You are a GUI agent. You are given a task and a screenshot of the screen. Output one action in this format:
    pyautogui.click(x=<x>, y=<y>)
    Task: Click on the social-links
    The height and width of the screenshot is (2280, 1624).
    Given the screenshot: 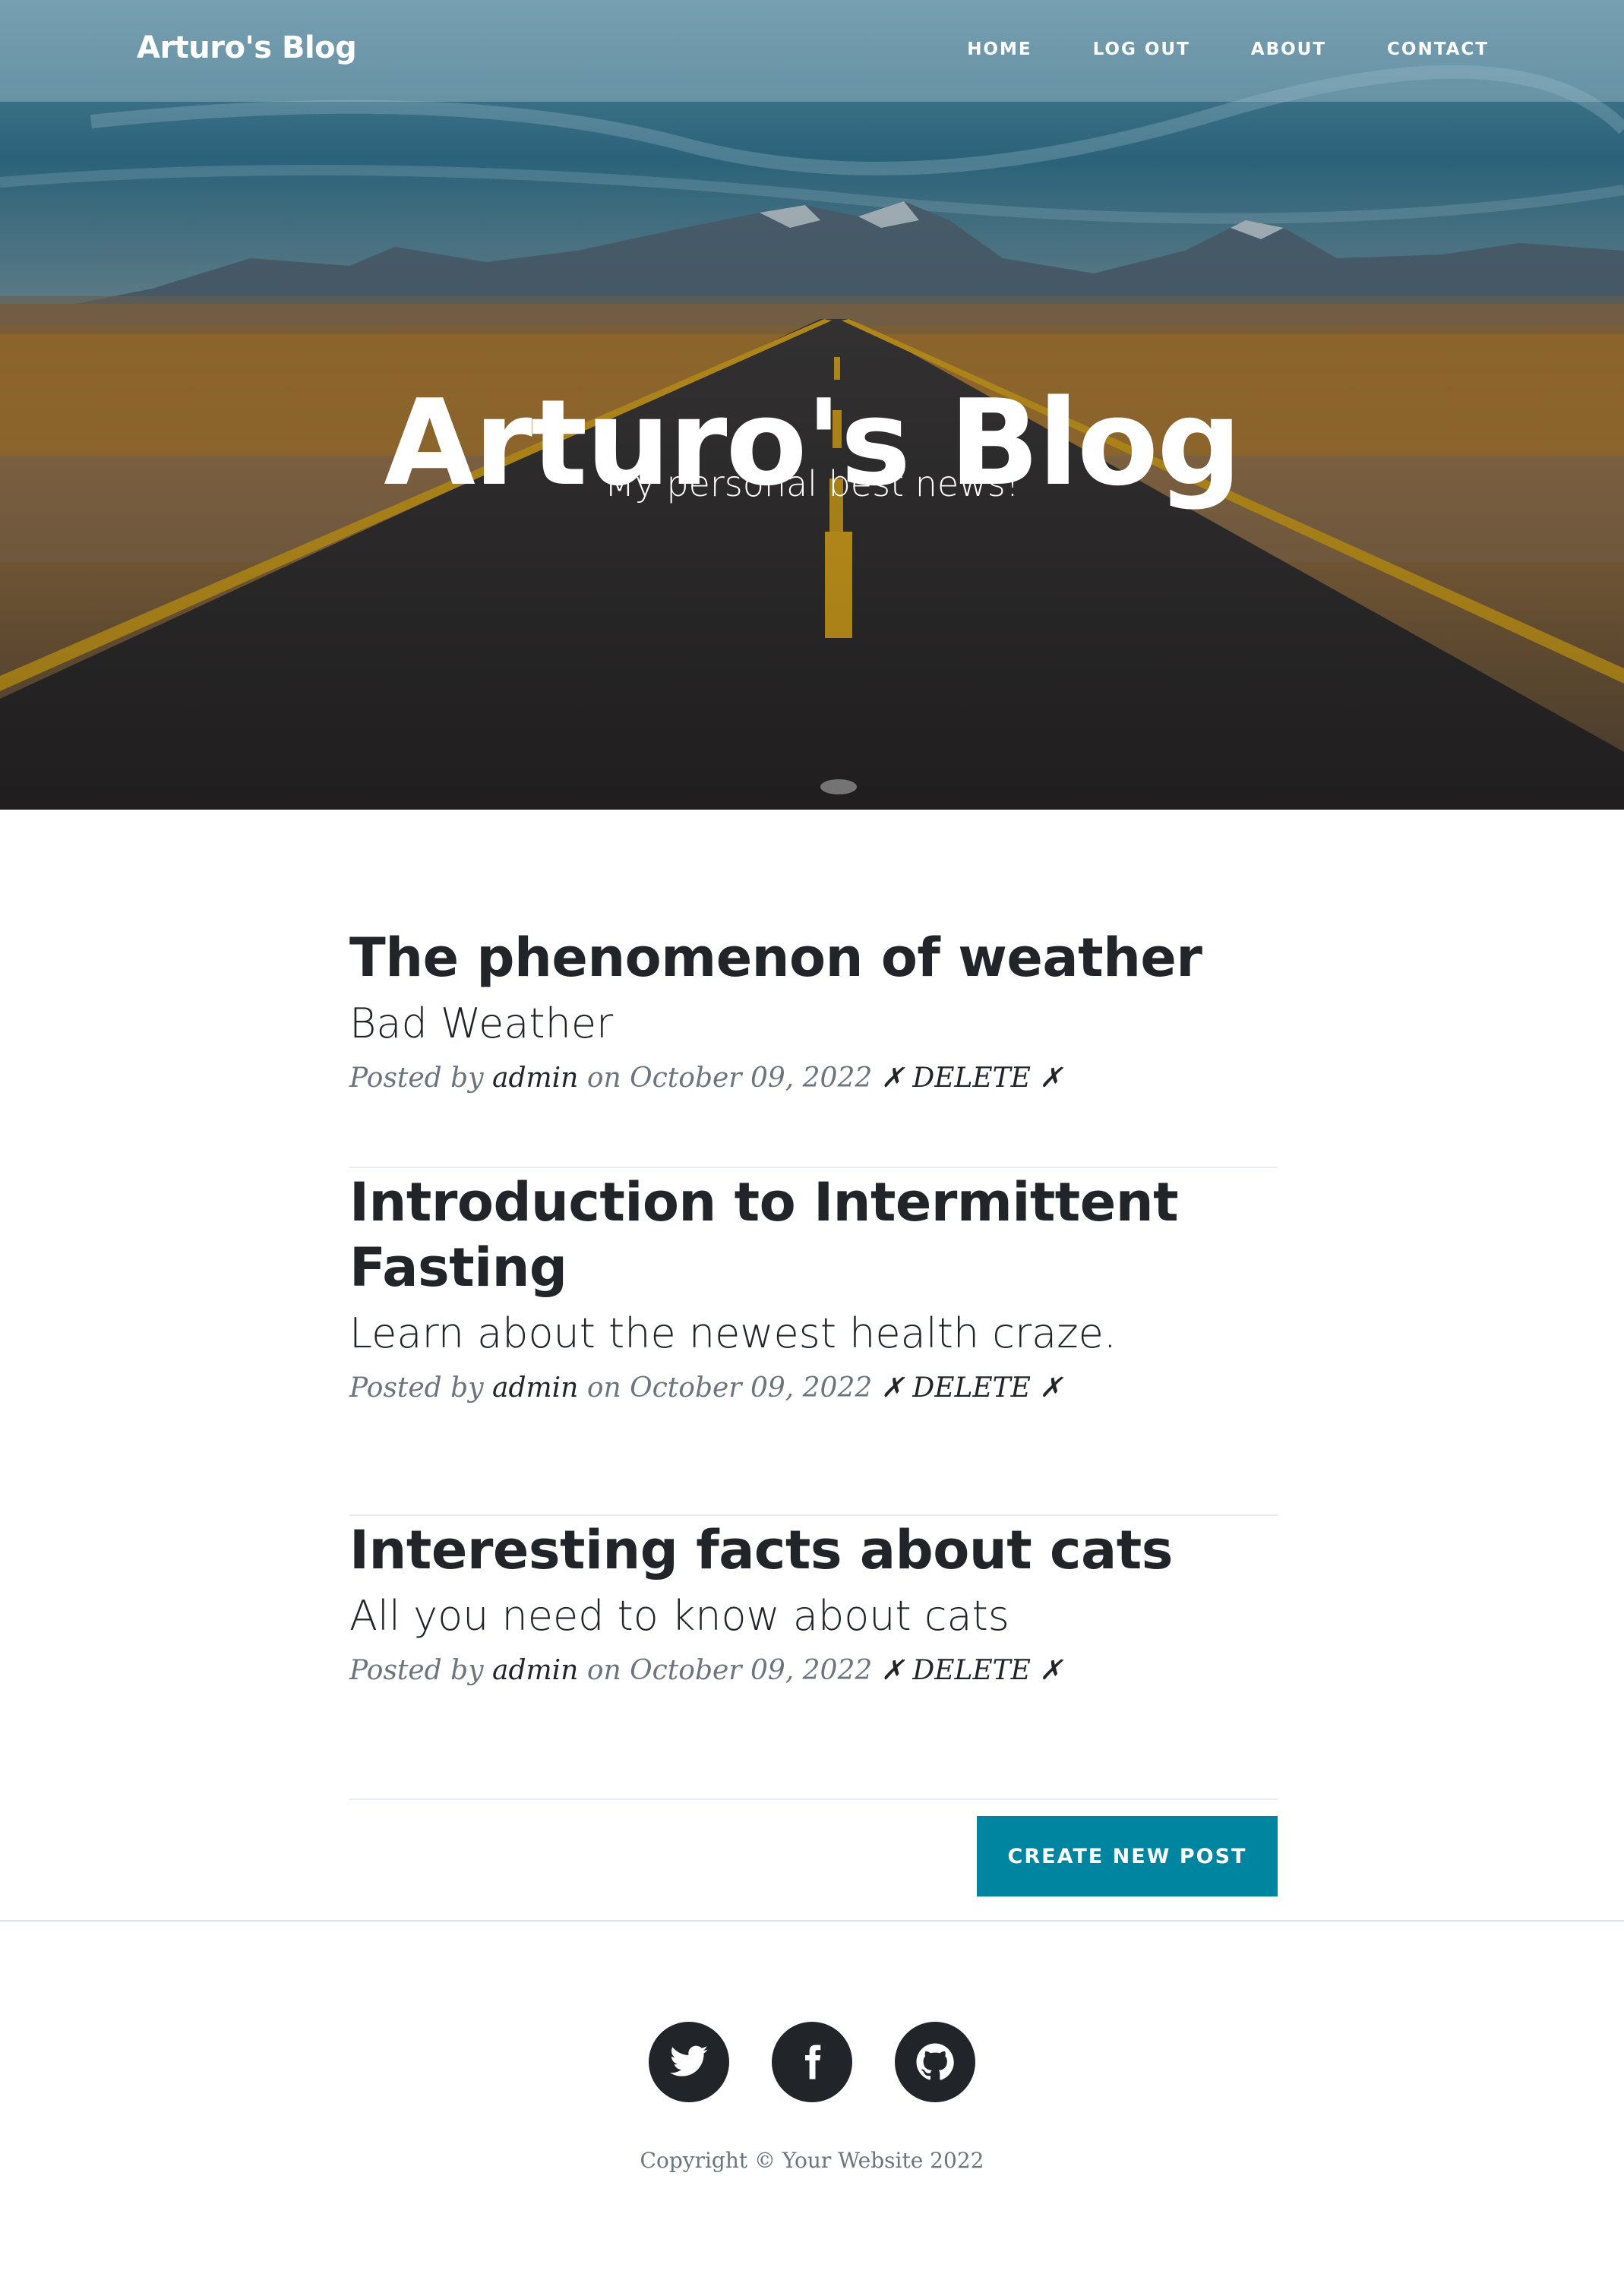 What is the action you would take?
    pyautogui.click(x=812, y=2062)
    